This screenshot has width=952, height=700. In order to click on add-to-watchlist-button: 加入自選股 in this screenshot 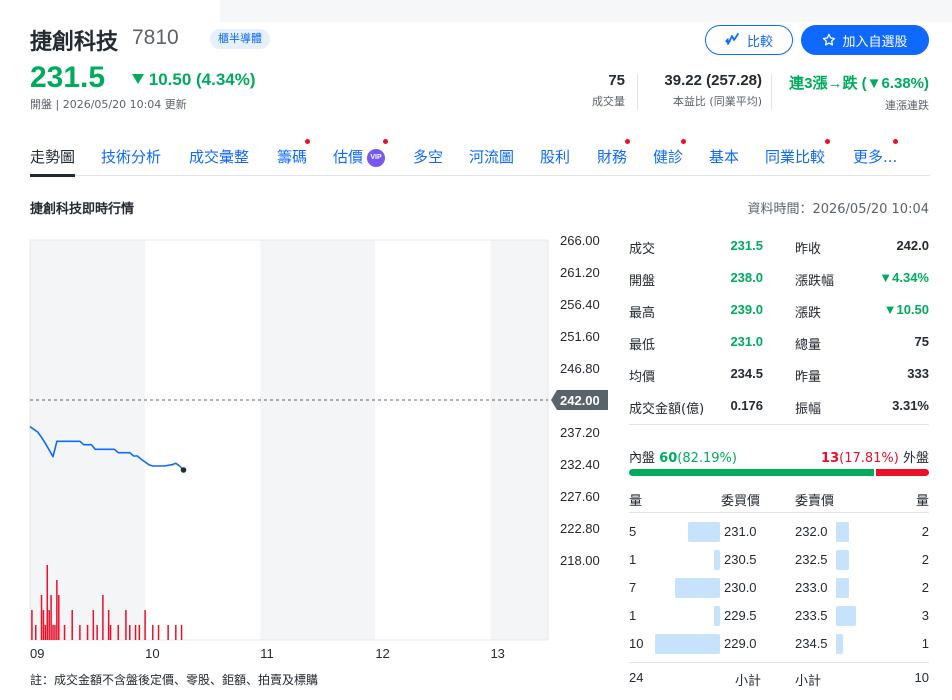, I will do `click(865, 40)`.